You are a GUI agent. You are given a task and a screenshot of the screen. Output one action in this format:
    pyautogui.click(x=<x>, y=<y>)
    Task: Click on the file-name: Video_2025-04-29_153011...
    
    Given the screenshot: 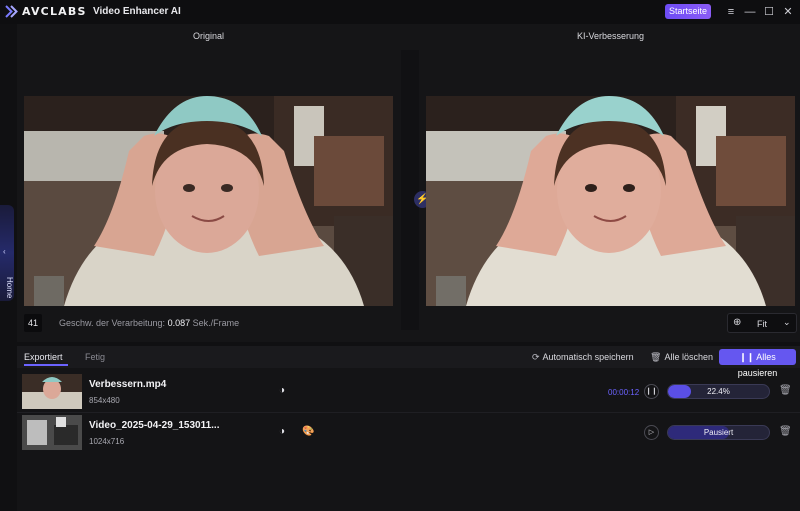 What is the action you would take?
    pyautogui.click(x=154, y=425)
    